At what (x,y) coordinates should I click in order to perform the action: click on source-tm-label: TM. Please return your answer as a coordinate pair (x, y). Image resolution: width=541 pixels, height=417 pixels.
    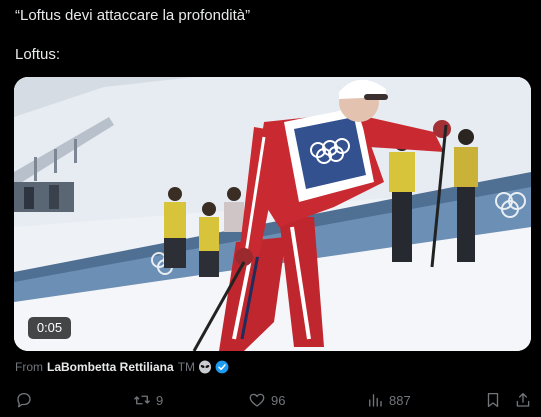
    Looking at the image, I should click on (186, 367).